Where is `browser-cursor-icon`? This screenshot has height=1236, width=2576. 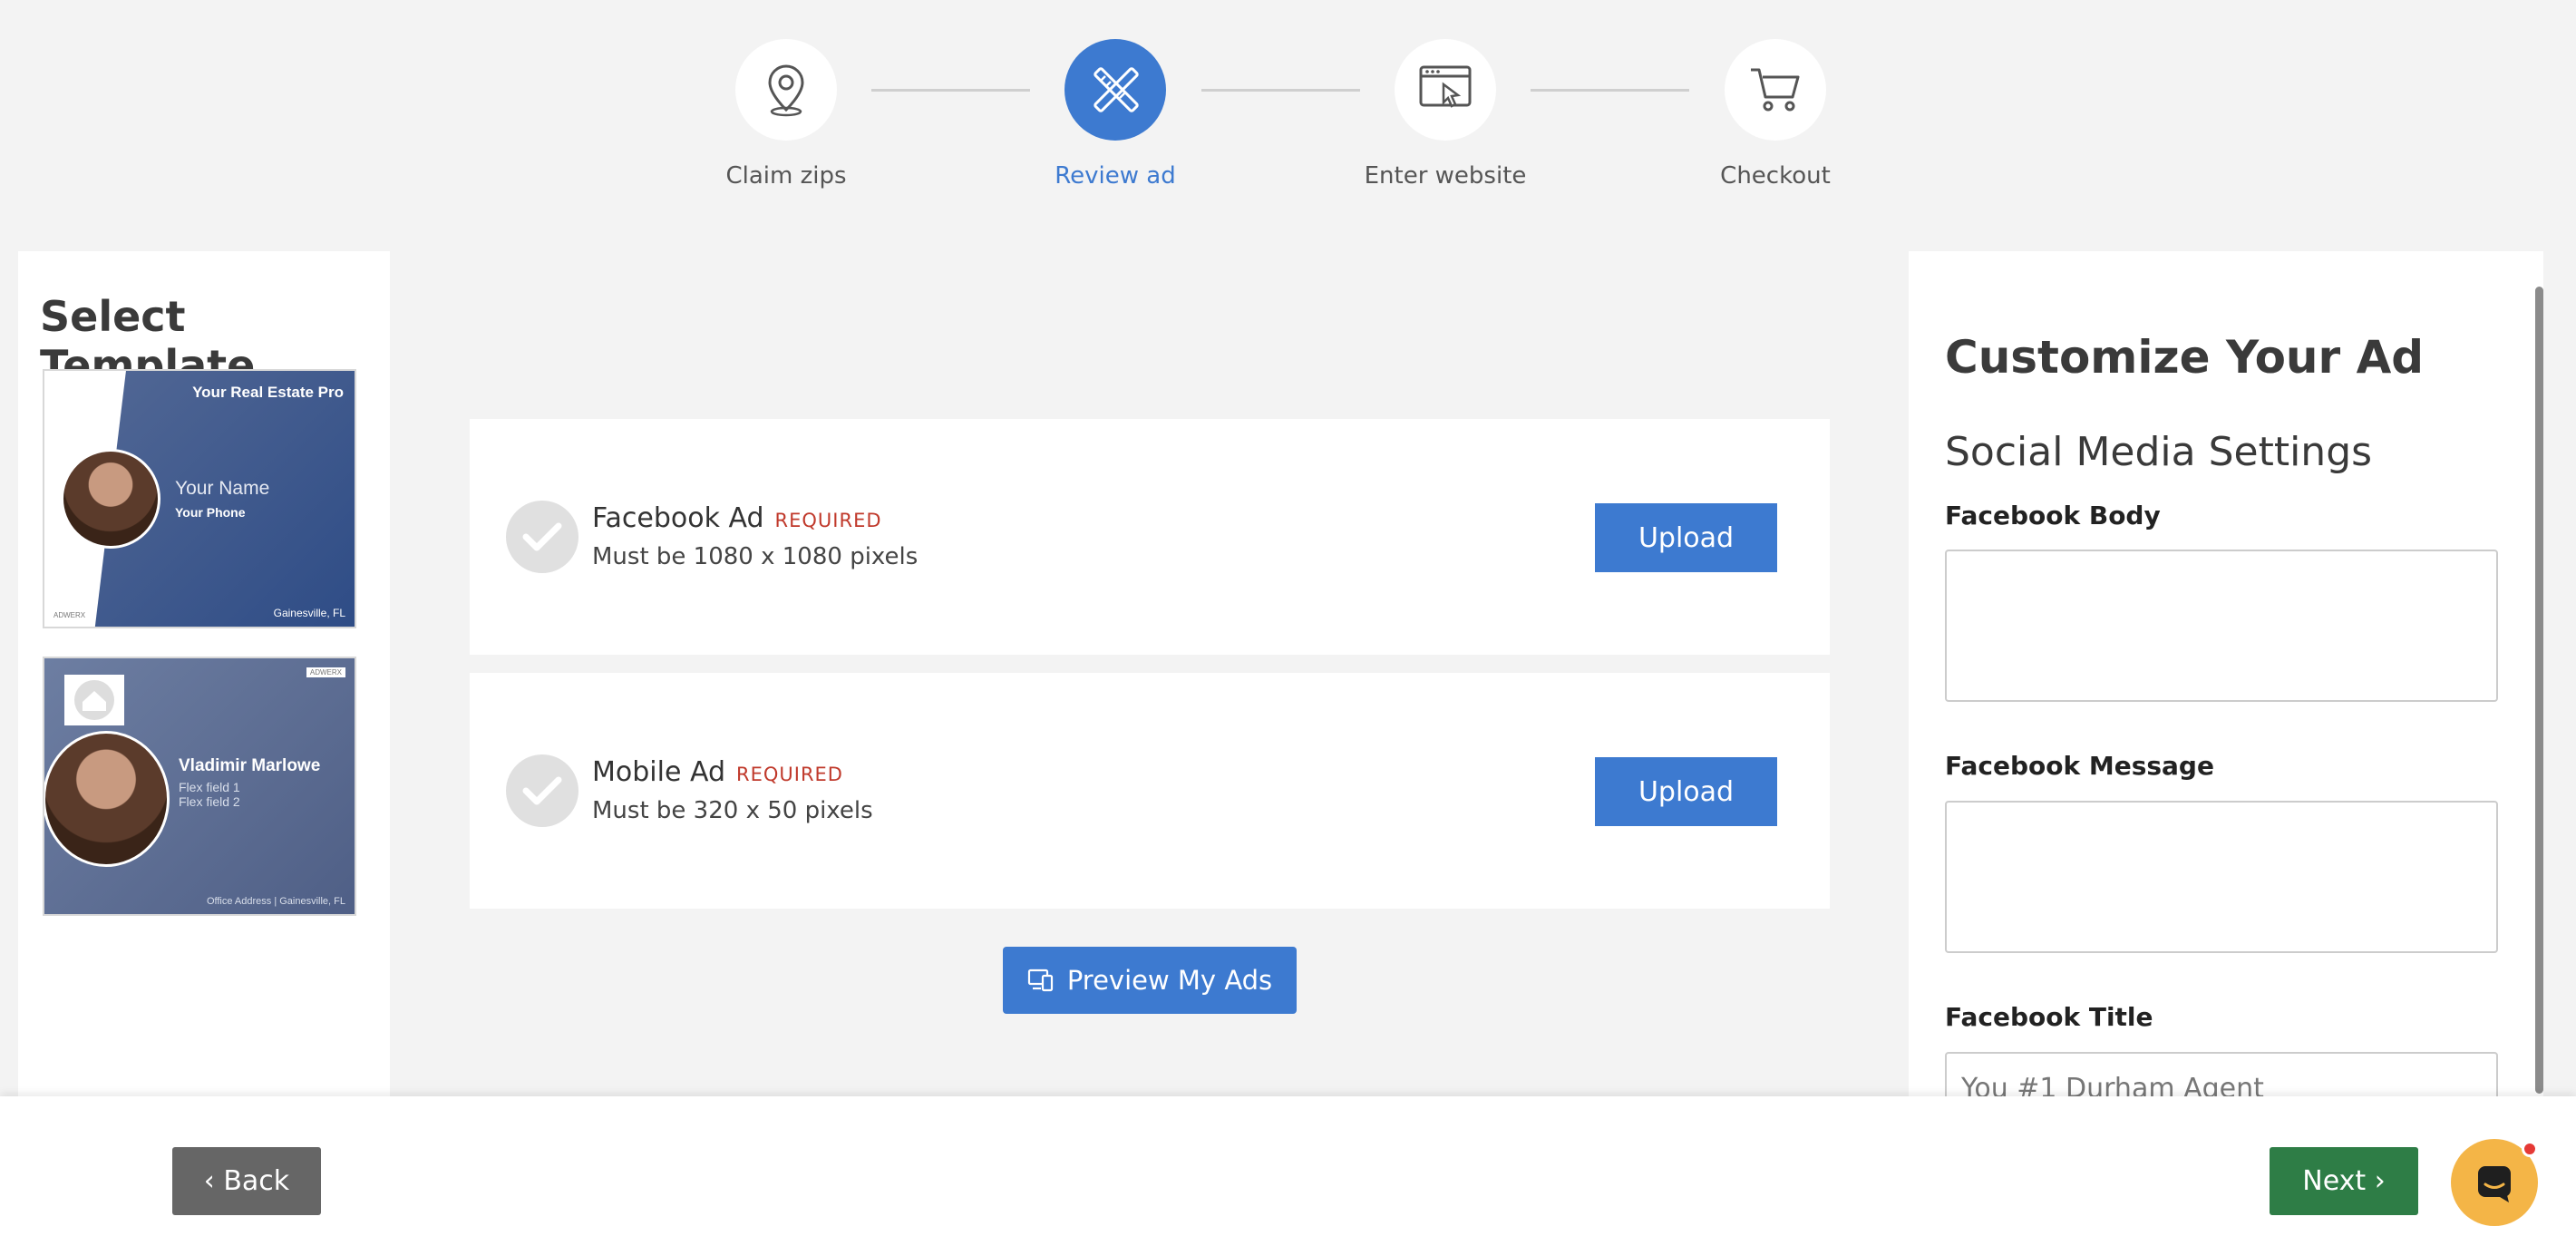
browser-cursor-icon is located at coordinates (1445, 90).